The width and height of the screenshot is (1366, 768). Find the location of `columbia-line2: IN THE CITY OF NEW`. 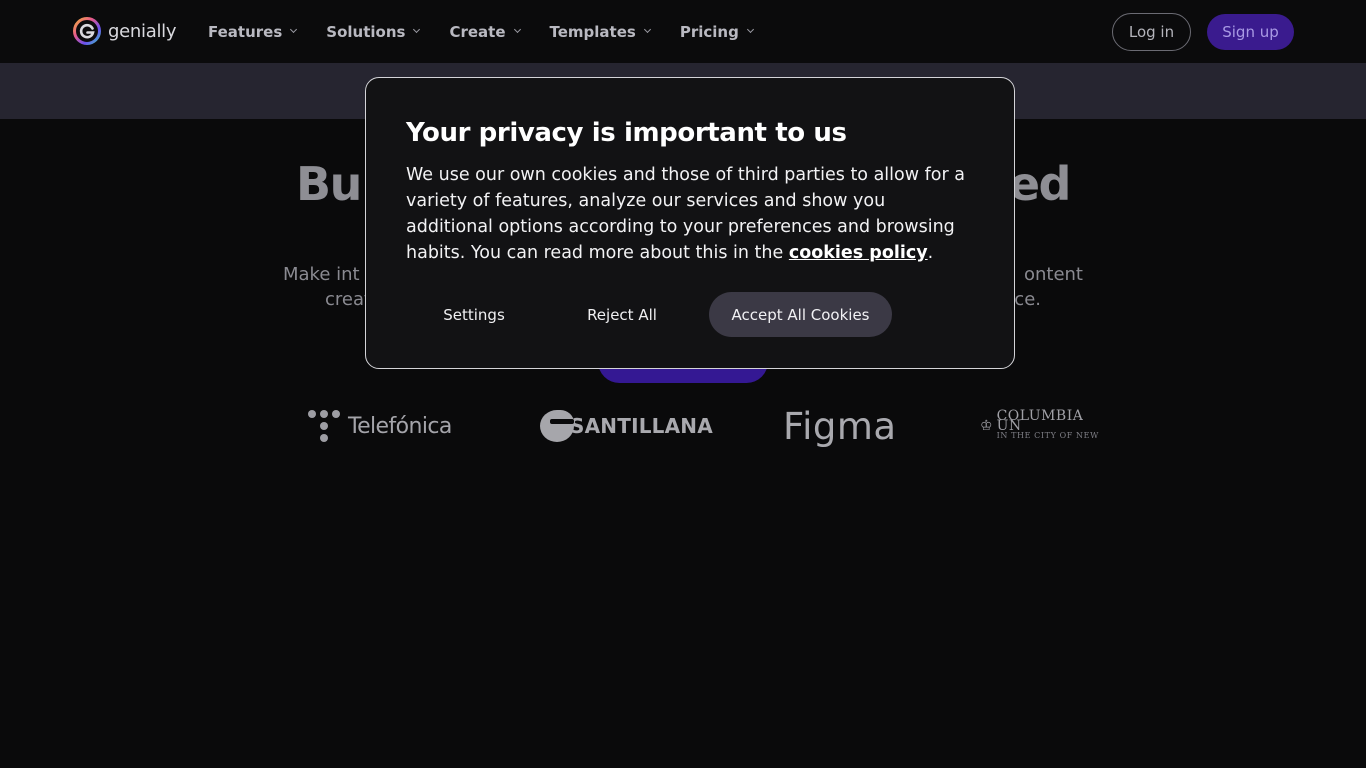

columbia-line2: IN THE CITY OF NEW is located at coordinates (1047, 435).